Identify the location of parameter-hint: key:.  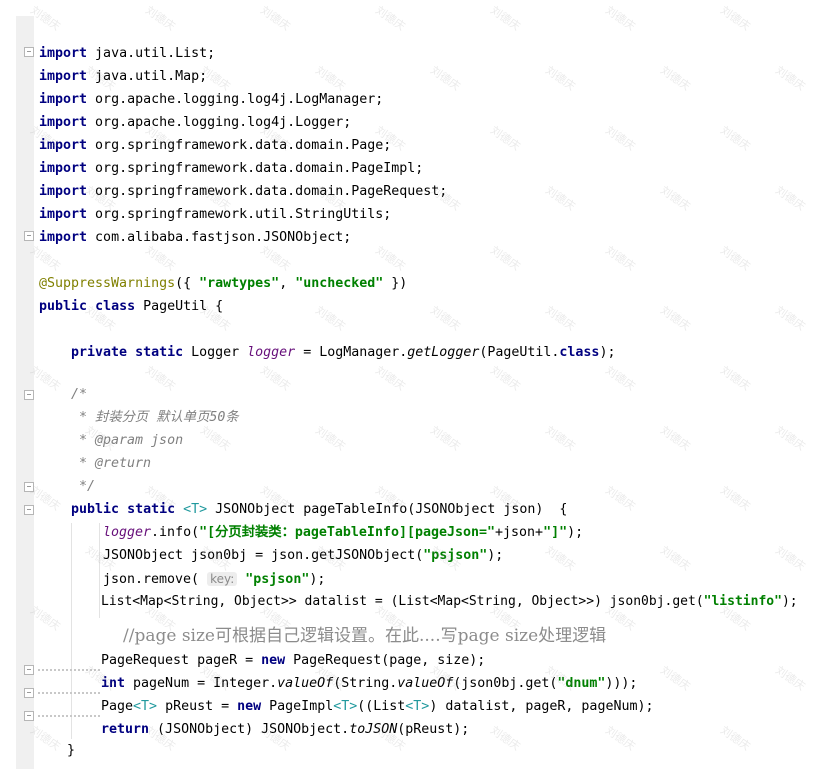
(222, 579).